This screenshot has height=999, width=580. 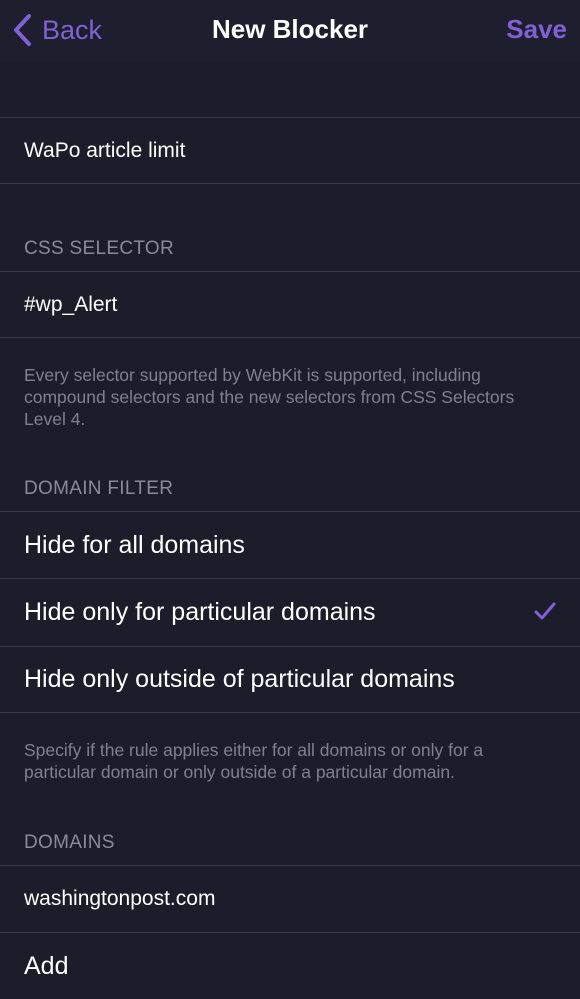 What do you see at coordinates (545, 611) in the screenshot?
I see `checkmark-icon` at bounding box center [545, 611].